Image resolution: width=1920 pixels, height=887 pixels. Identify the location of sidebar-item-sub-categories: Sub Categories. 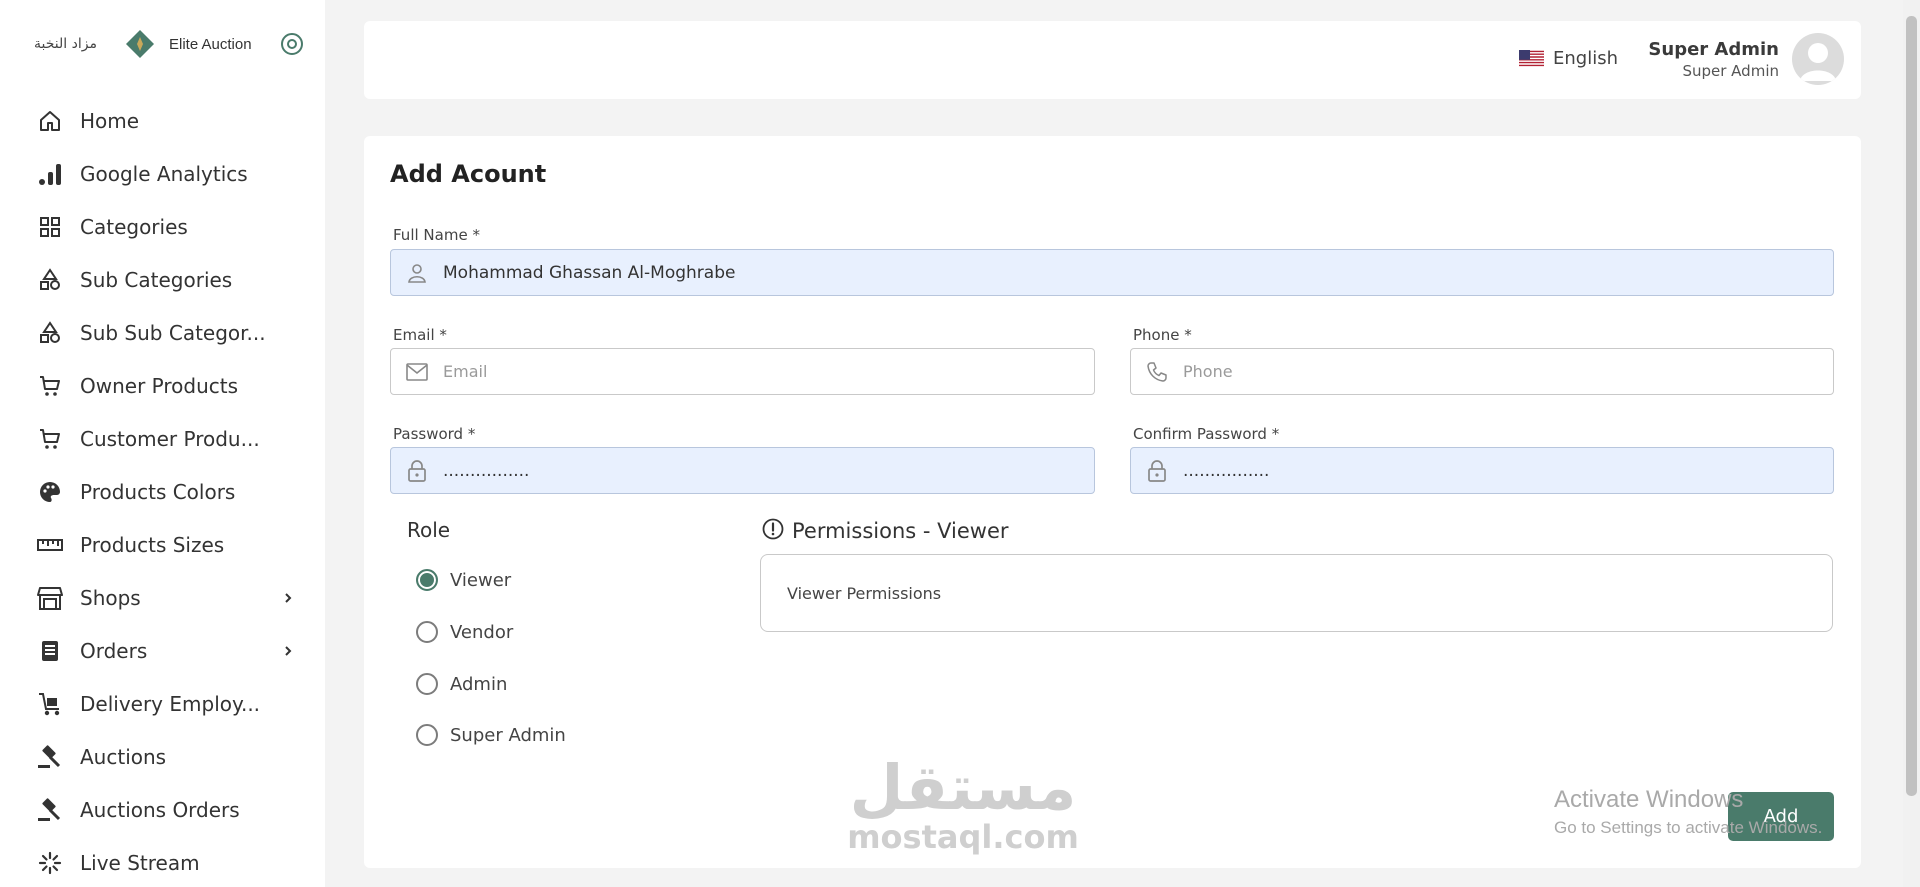
(162, 279).